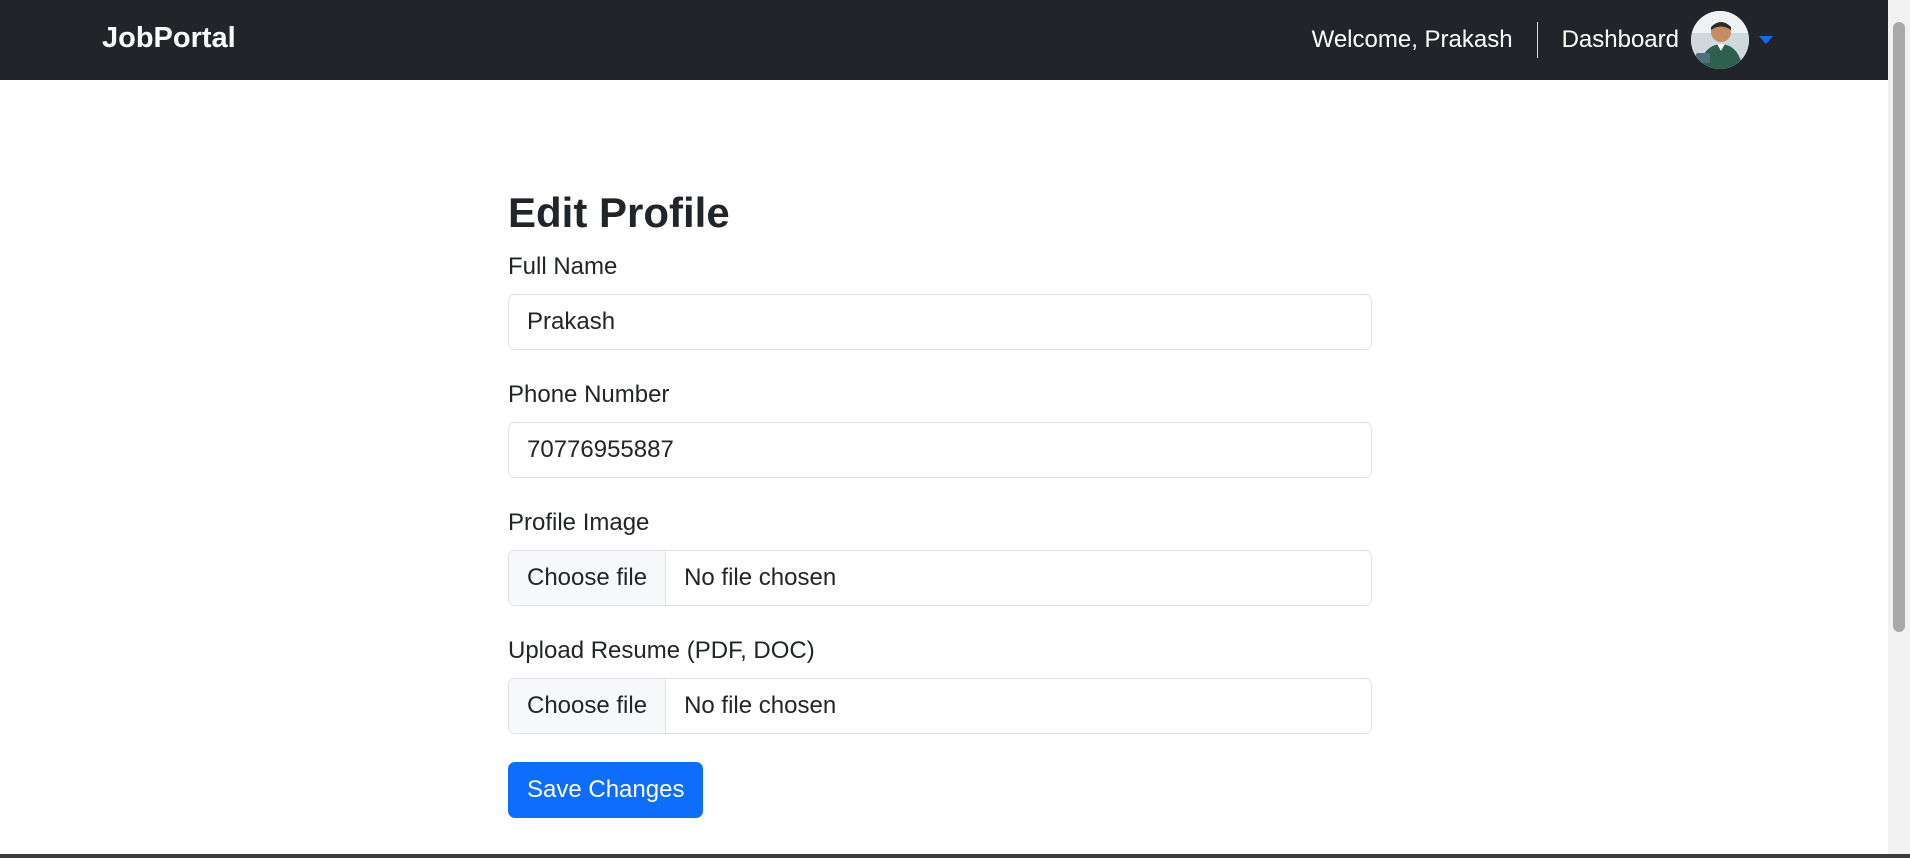 The height and width of the screenshot is (858, 1910). What do you see at coordinates (760, 577) in the screenshot?
I see `profile-image-status: No file chosen` at bounding box center [760, 577].